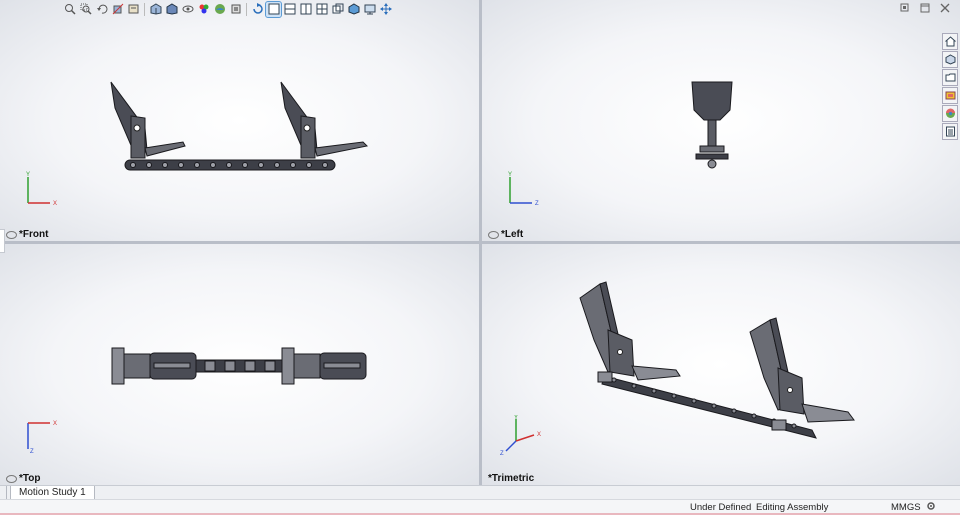  I want to click on file-explorer-icon, so click(950, 77).